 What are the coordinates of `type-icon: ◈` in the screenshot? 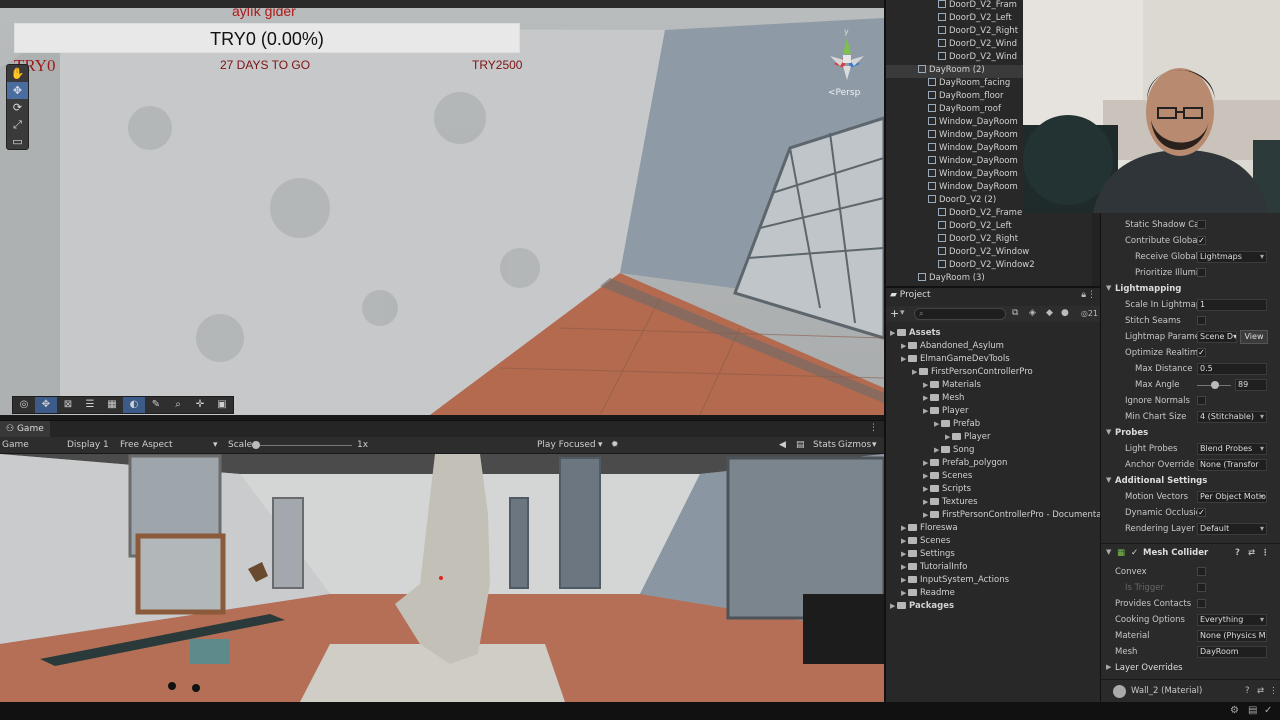 It's located at (1032, 313).